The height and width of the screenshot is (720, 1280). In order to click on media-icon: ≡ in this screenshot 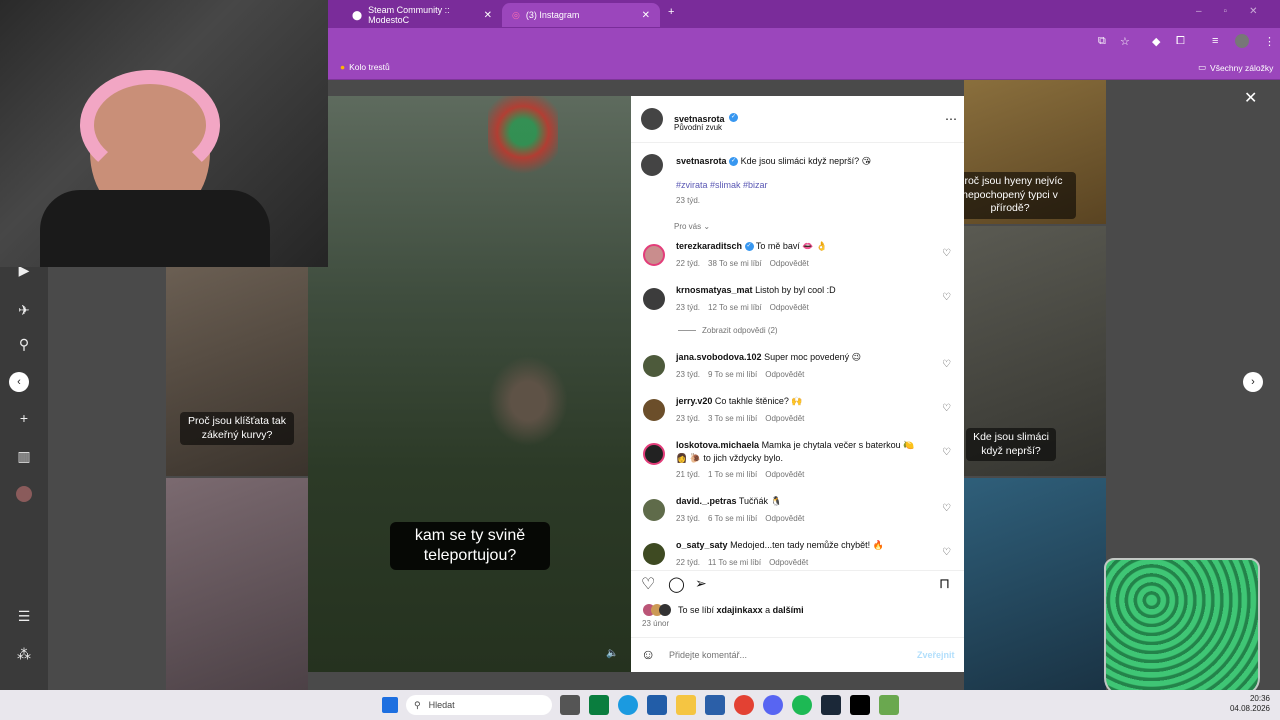, I will do `click(1215, 41)`.